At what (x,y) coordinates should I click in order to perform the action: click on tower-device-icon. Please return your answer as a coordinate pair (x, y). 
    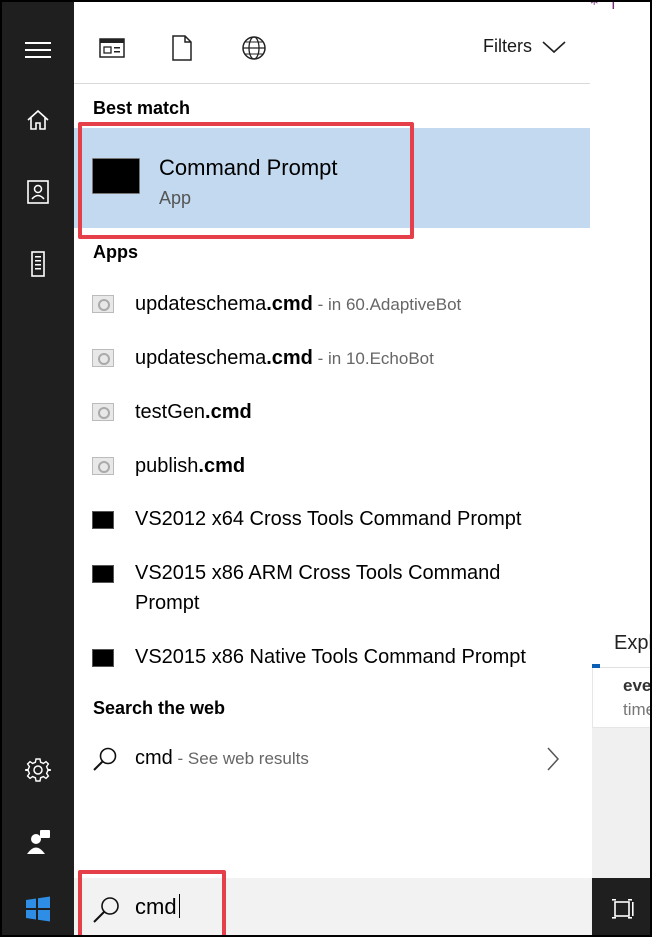
    Looking at the image, I should click on (38, 264).